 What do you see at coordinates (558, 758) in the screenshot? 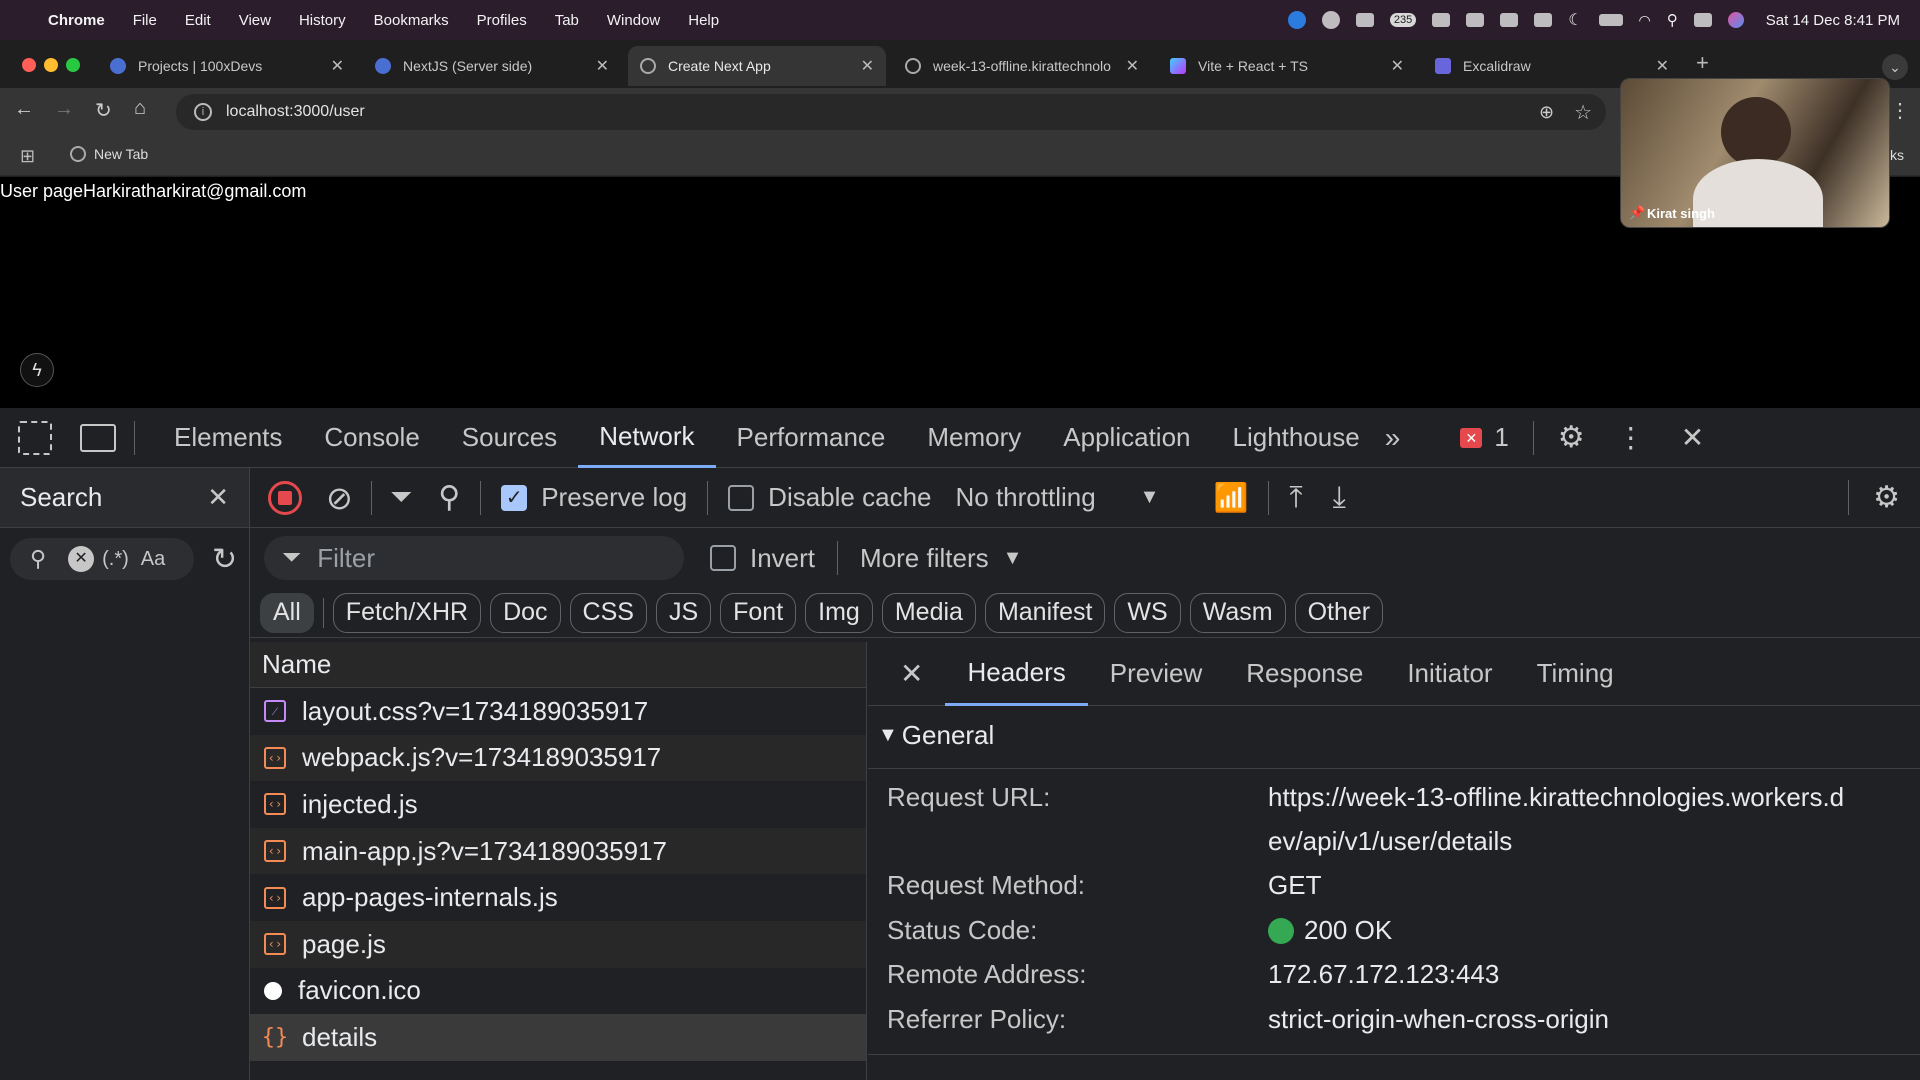
I see `request-row: ‹› webpack.js?v=1734189035917` at bounding box center [558, 758].